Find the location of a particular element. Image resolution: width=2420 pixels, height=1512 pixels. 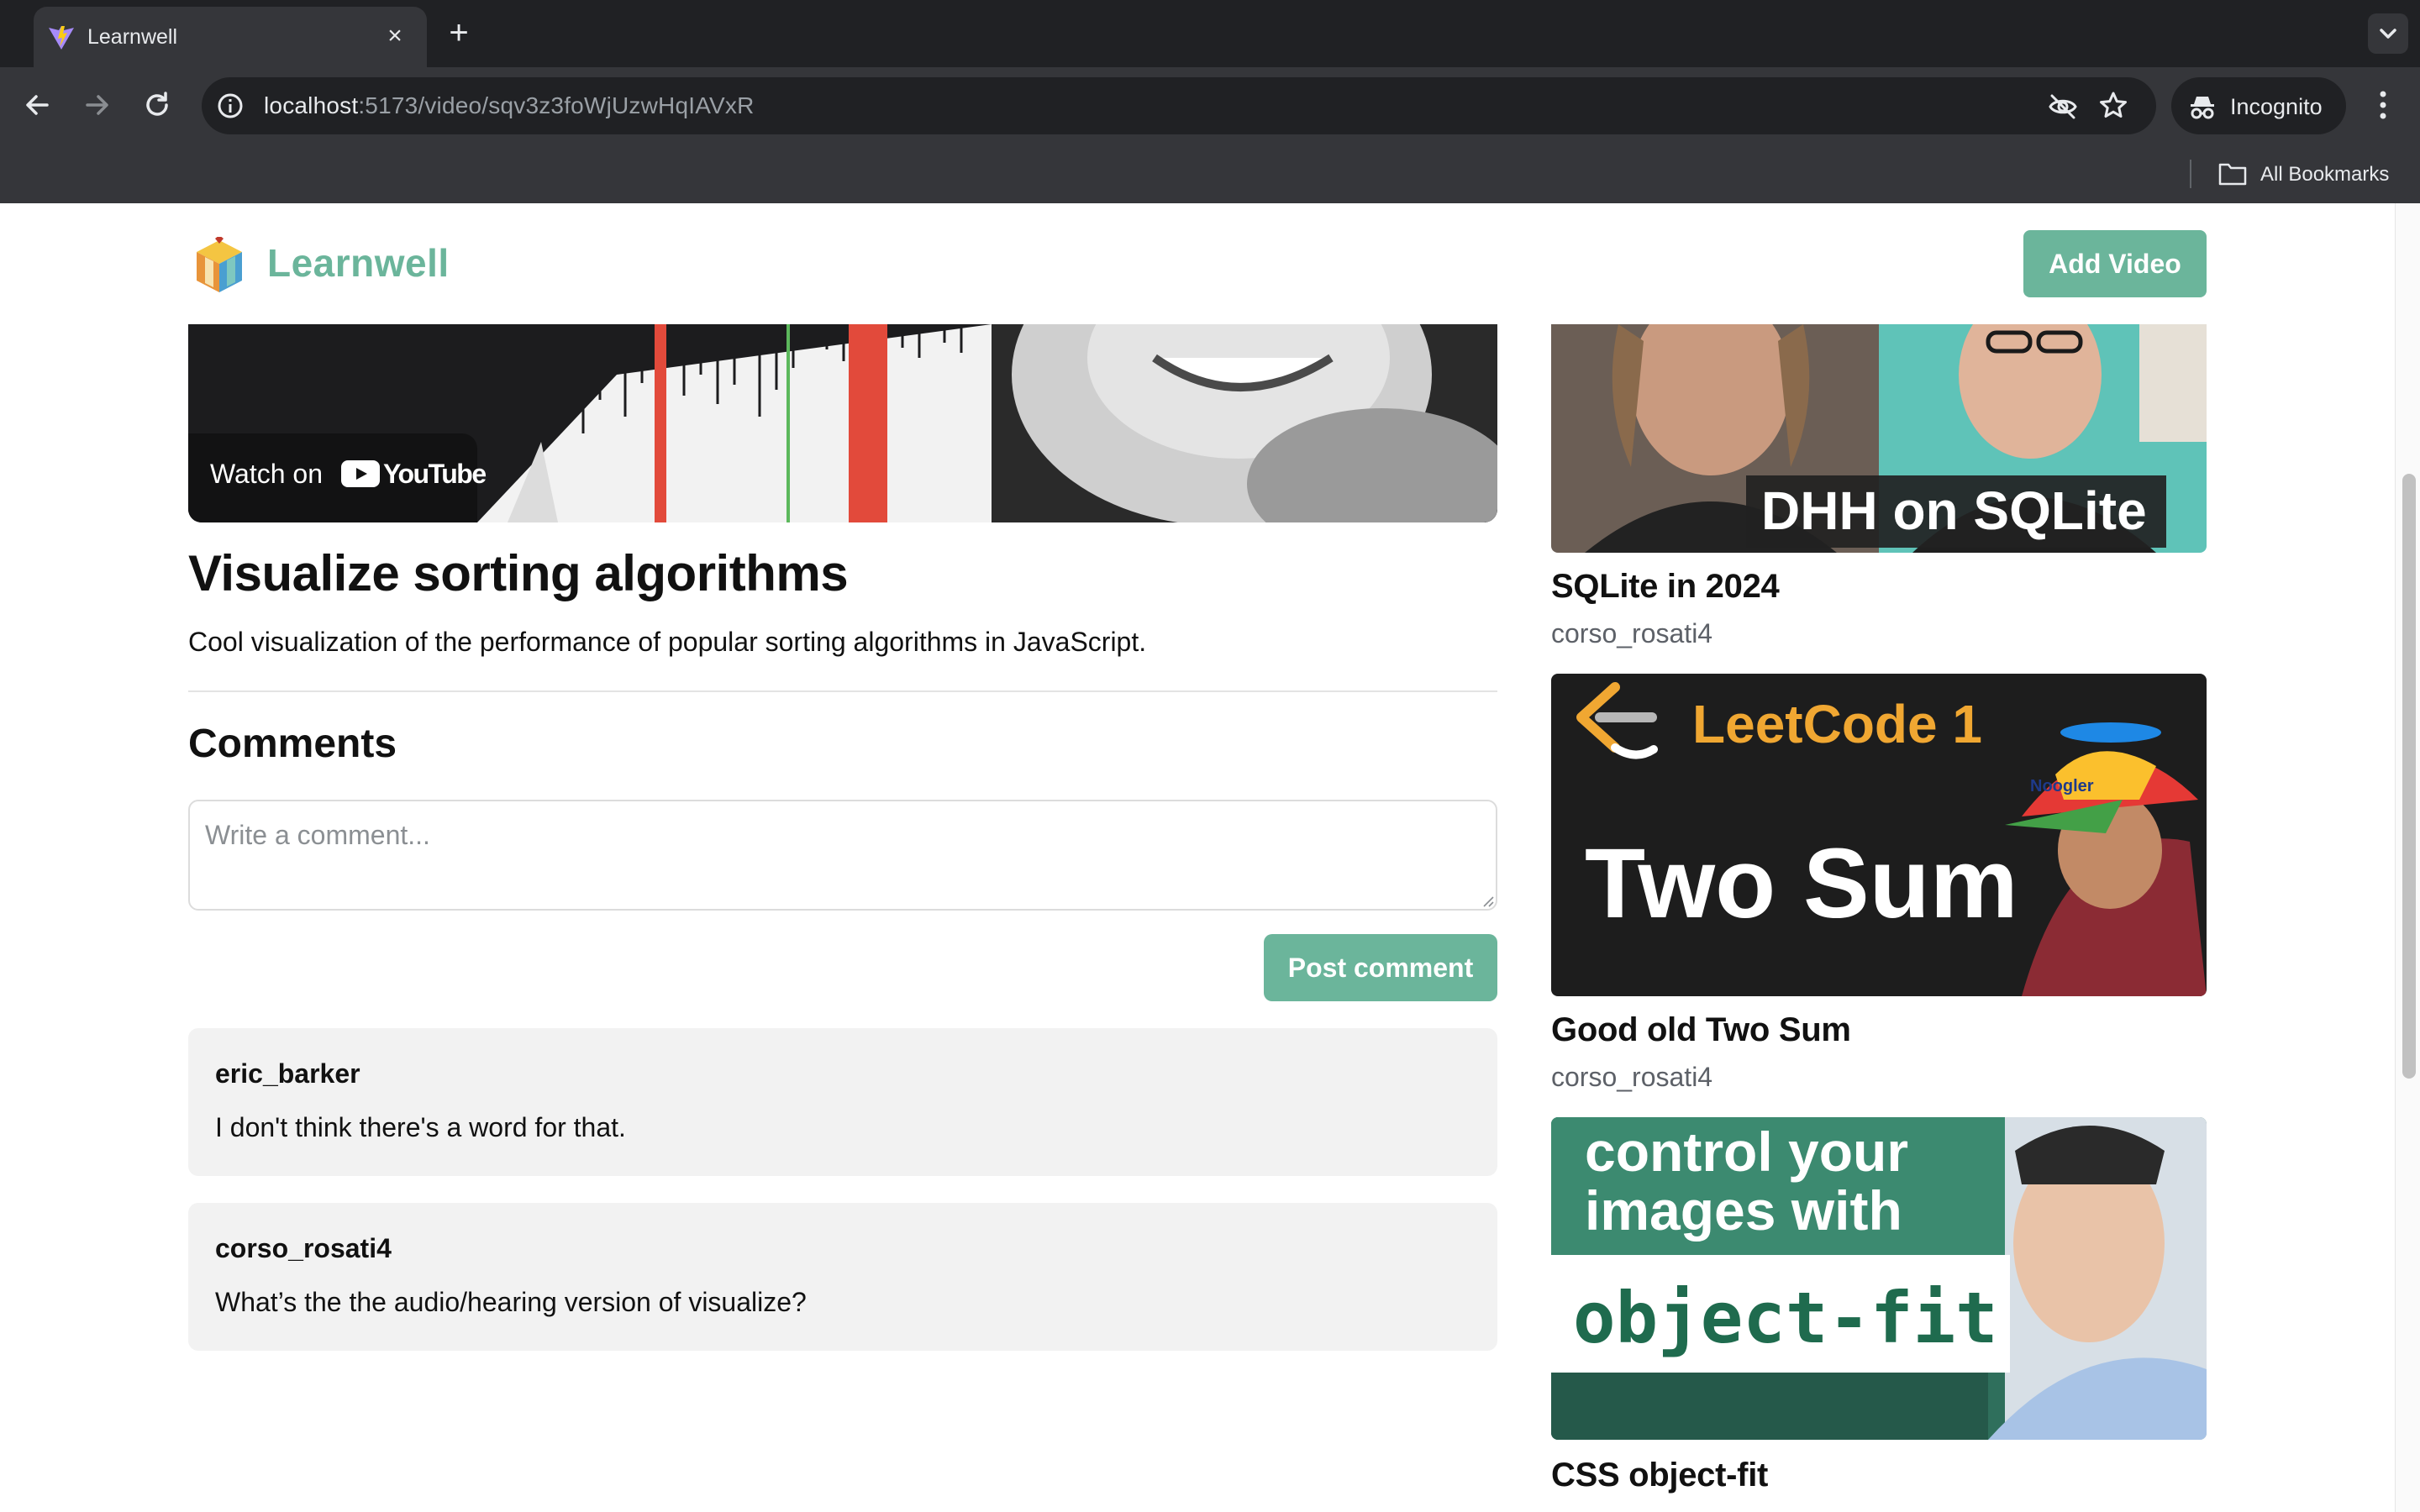

brand-name: Learnwell is located at coordinates (359, 263).